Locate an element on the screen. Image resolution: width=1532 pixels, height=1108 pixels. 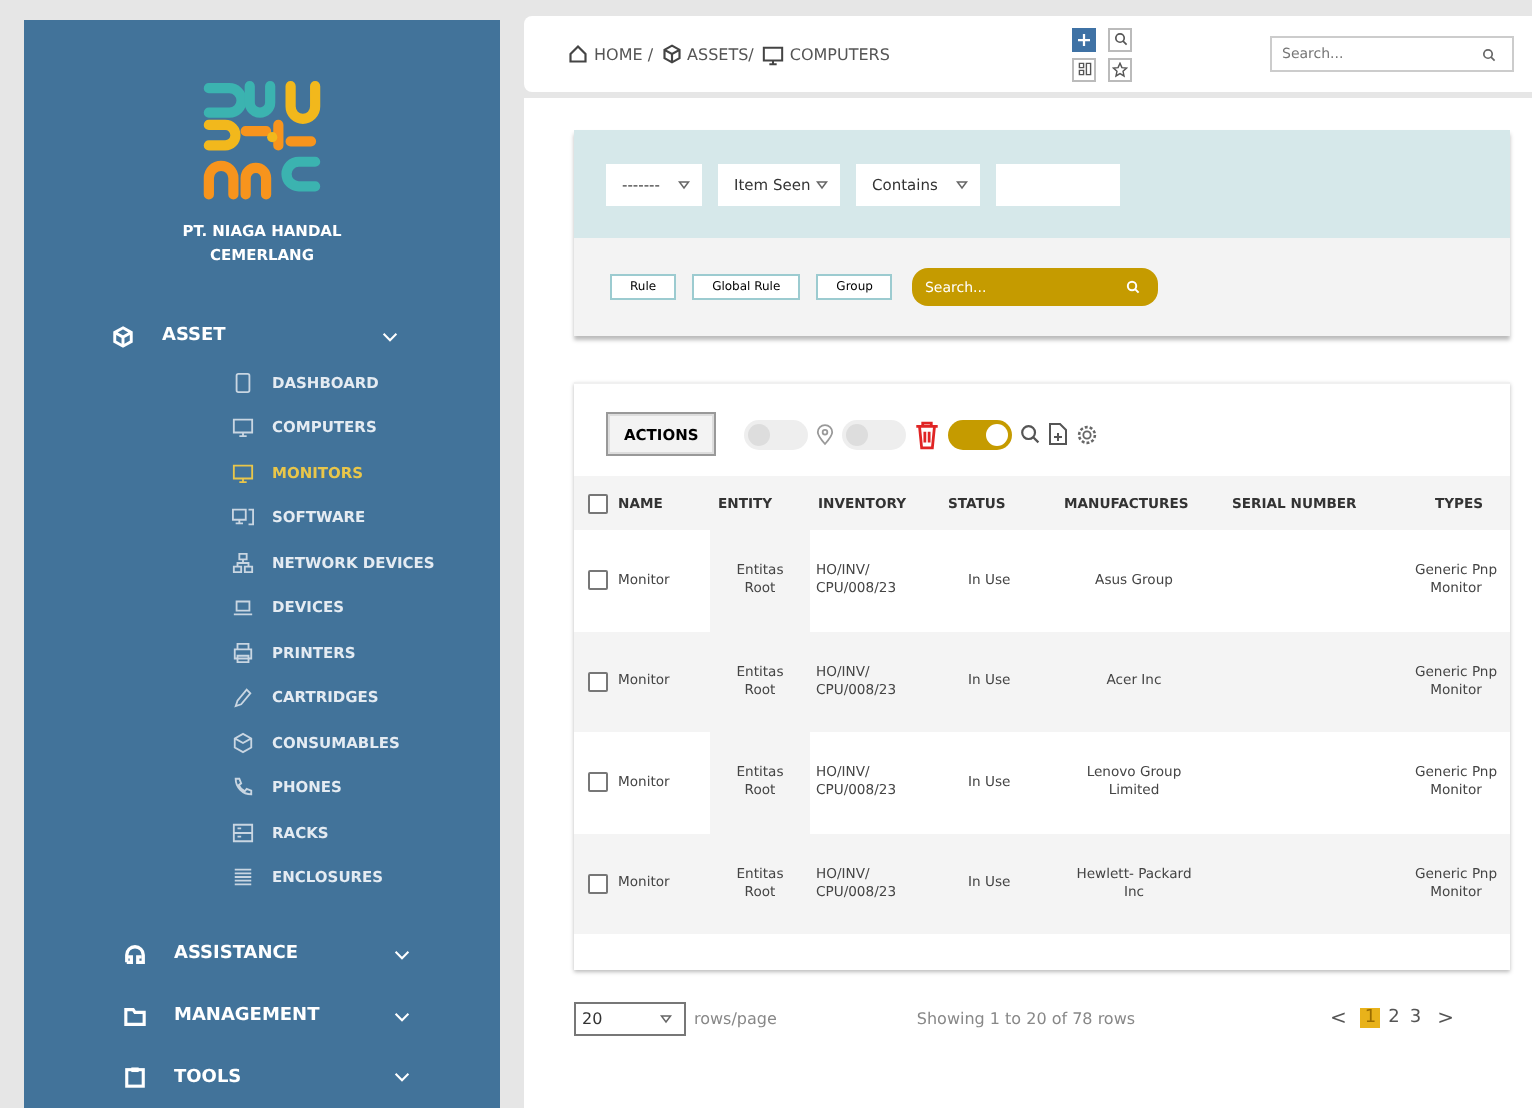
logo-icon is located at coordinates (262, 141).